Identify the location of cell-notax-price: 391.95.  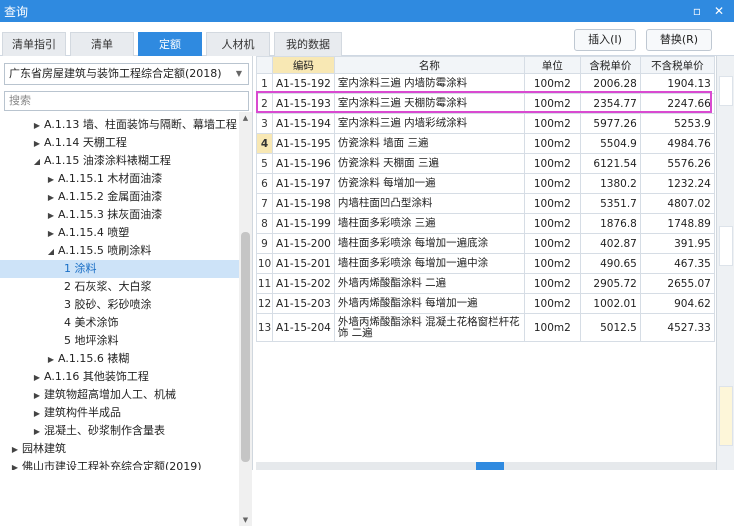
(677, 243).